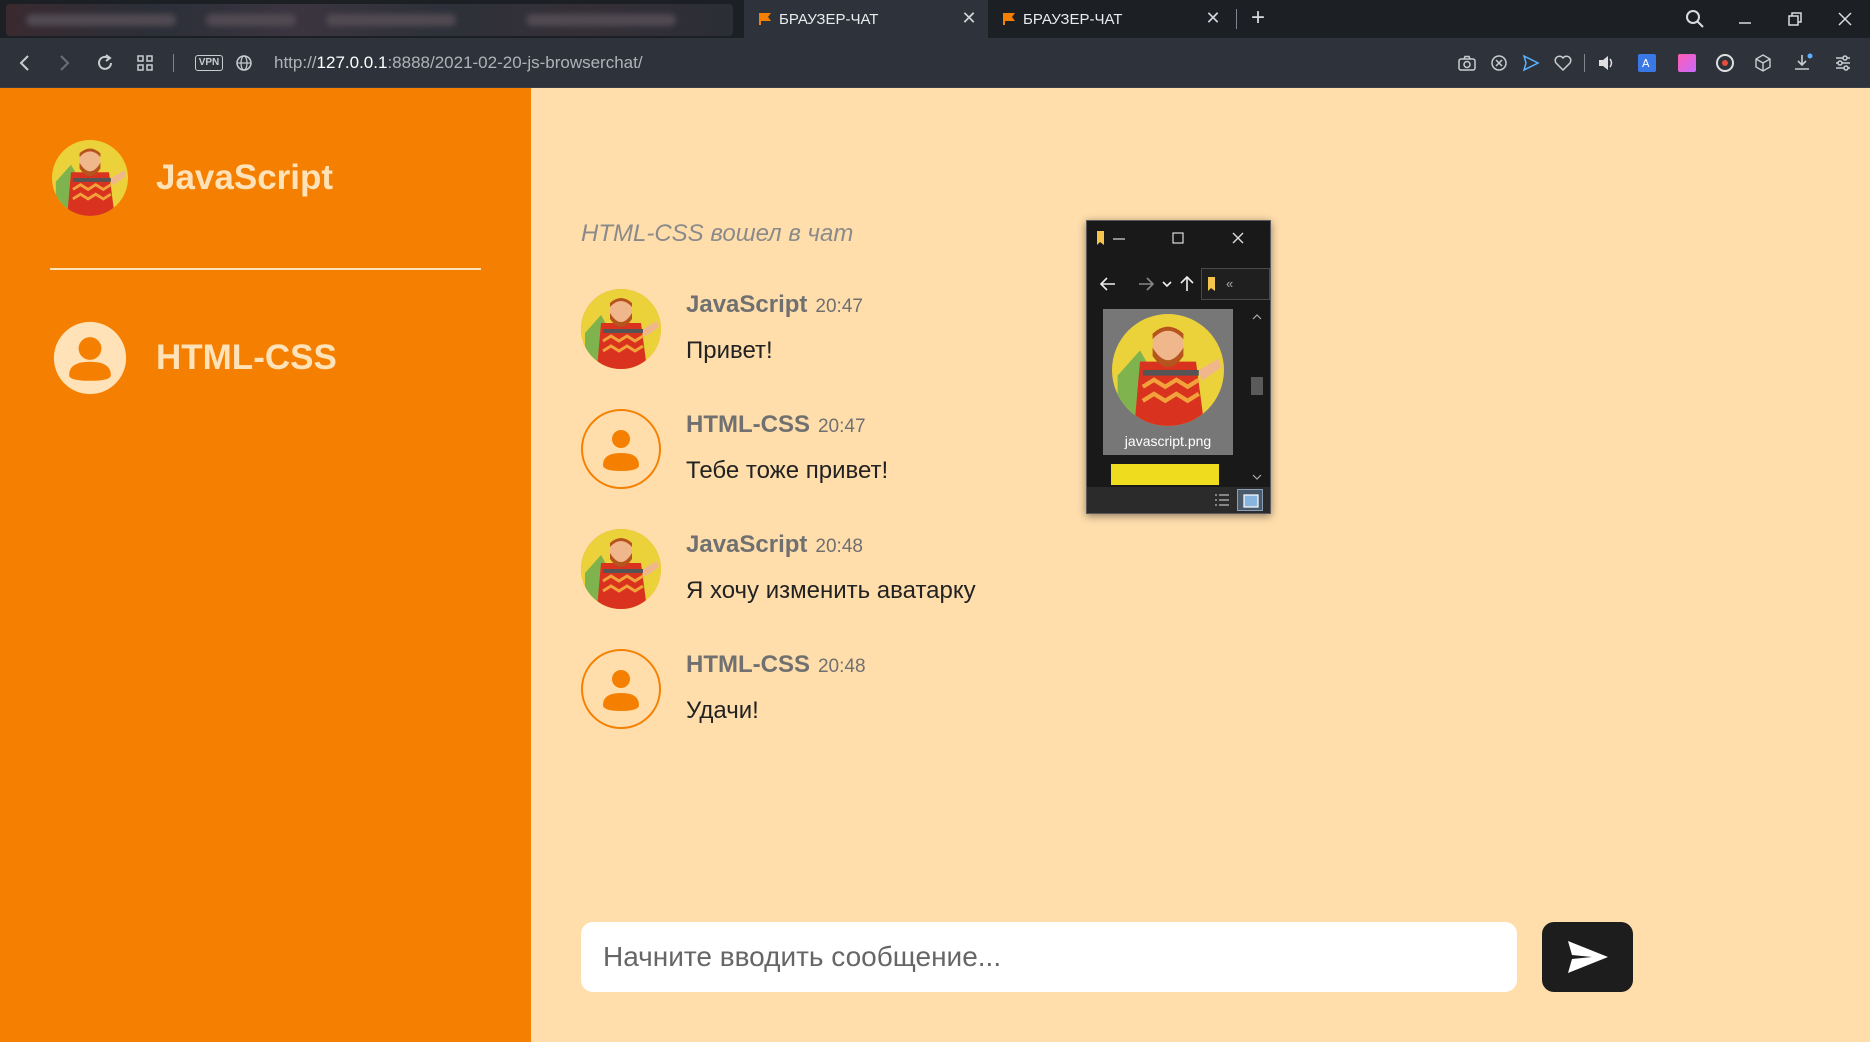 This screenshot has width=1870, height=1042. I want to click on extension-audio-button, so click(1607, 63).